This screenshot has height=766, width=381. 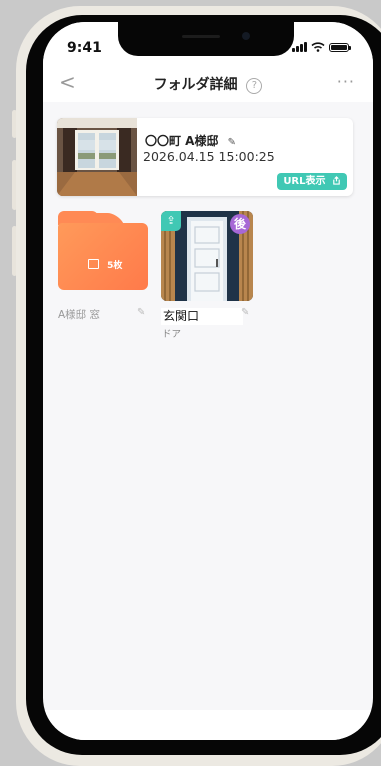 What do you see at coordinates (202, 316) in the screenshot?
I see `photo-caption: 玄関口` at bounding box center [202, 316].